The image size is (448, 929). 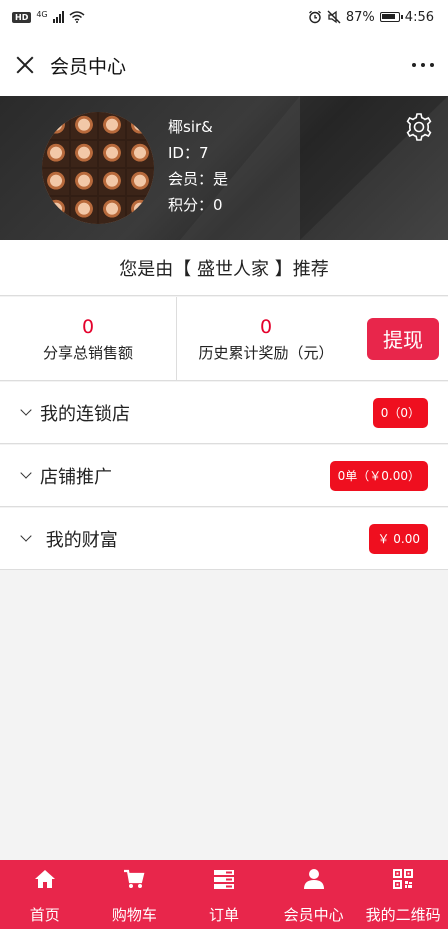 I want to click on store-promotion-row: 店铺推广 0单（￥0.00）, so click(x=224, y=476).